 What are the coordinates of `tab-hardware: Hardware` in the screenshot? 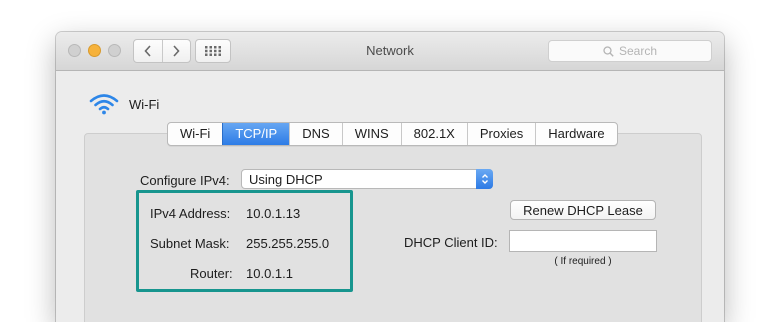 It's located at (575, 134).